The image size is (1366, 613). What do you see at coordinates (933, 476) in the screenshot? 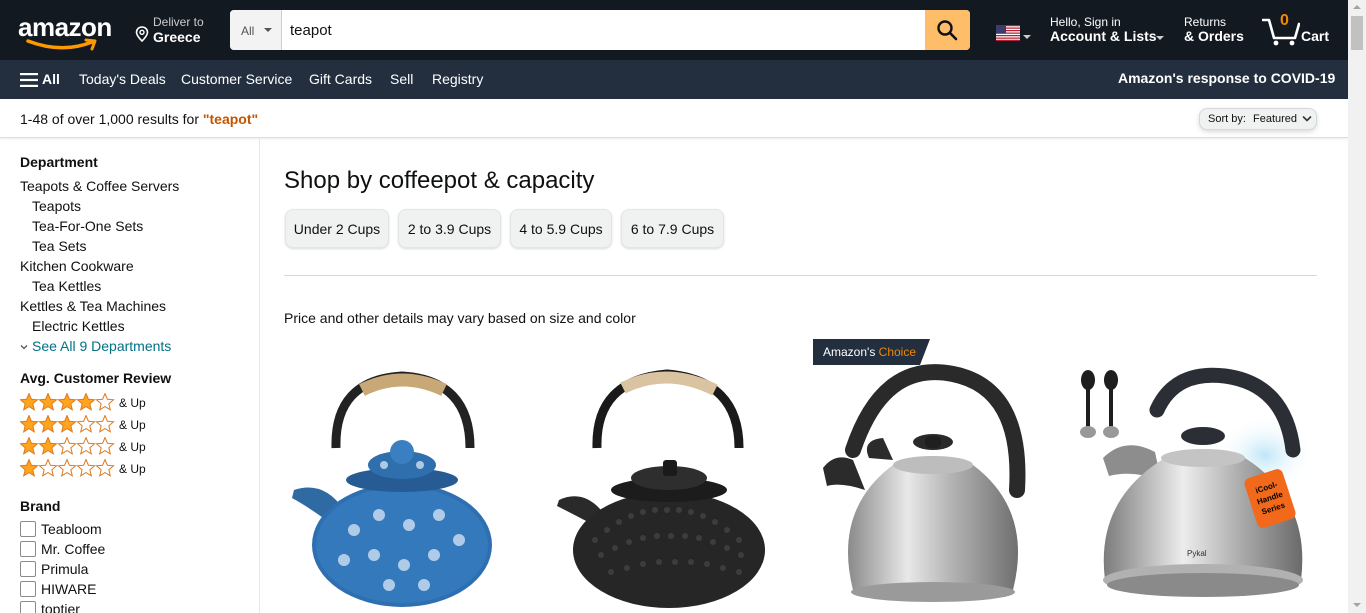
I see `product-image-stainless-kettle` at bounding box center [933, 476].